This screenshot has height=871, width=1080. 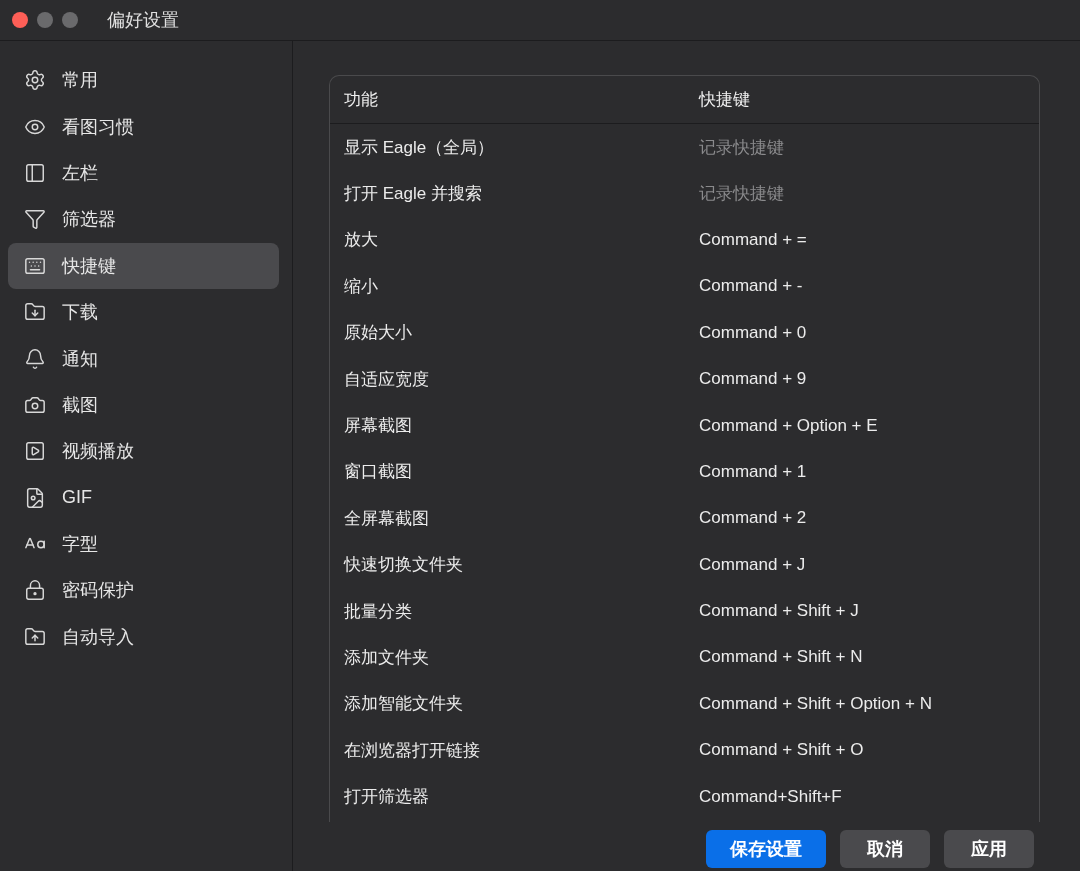 What do you see at coordinates (753, 471) in the screenshot?
I see `shortcut-cell: Command + 1` at bounding box center [753, 471].